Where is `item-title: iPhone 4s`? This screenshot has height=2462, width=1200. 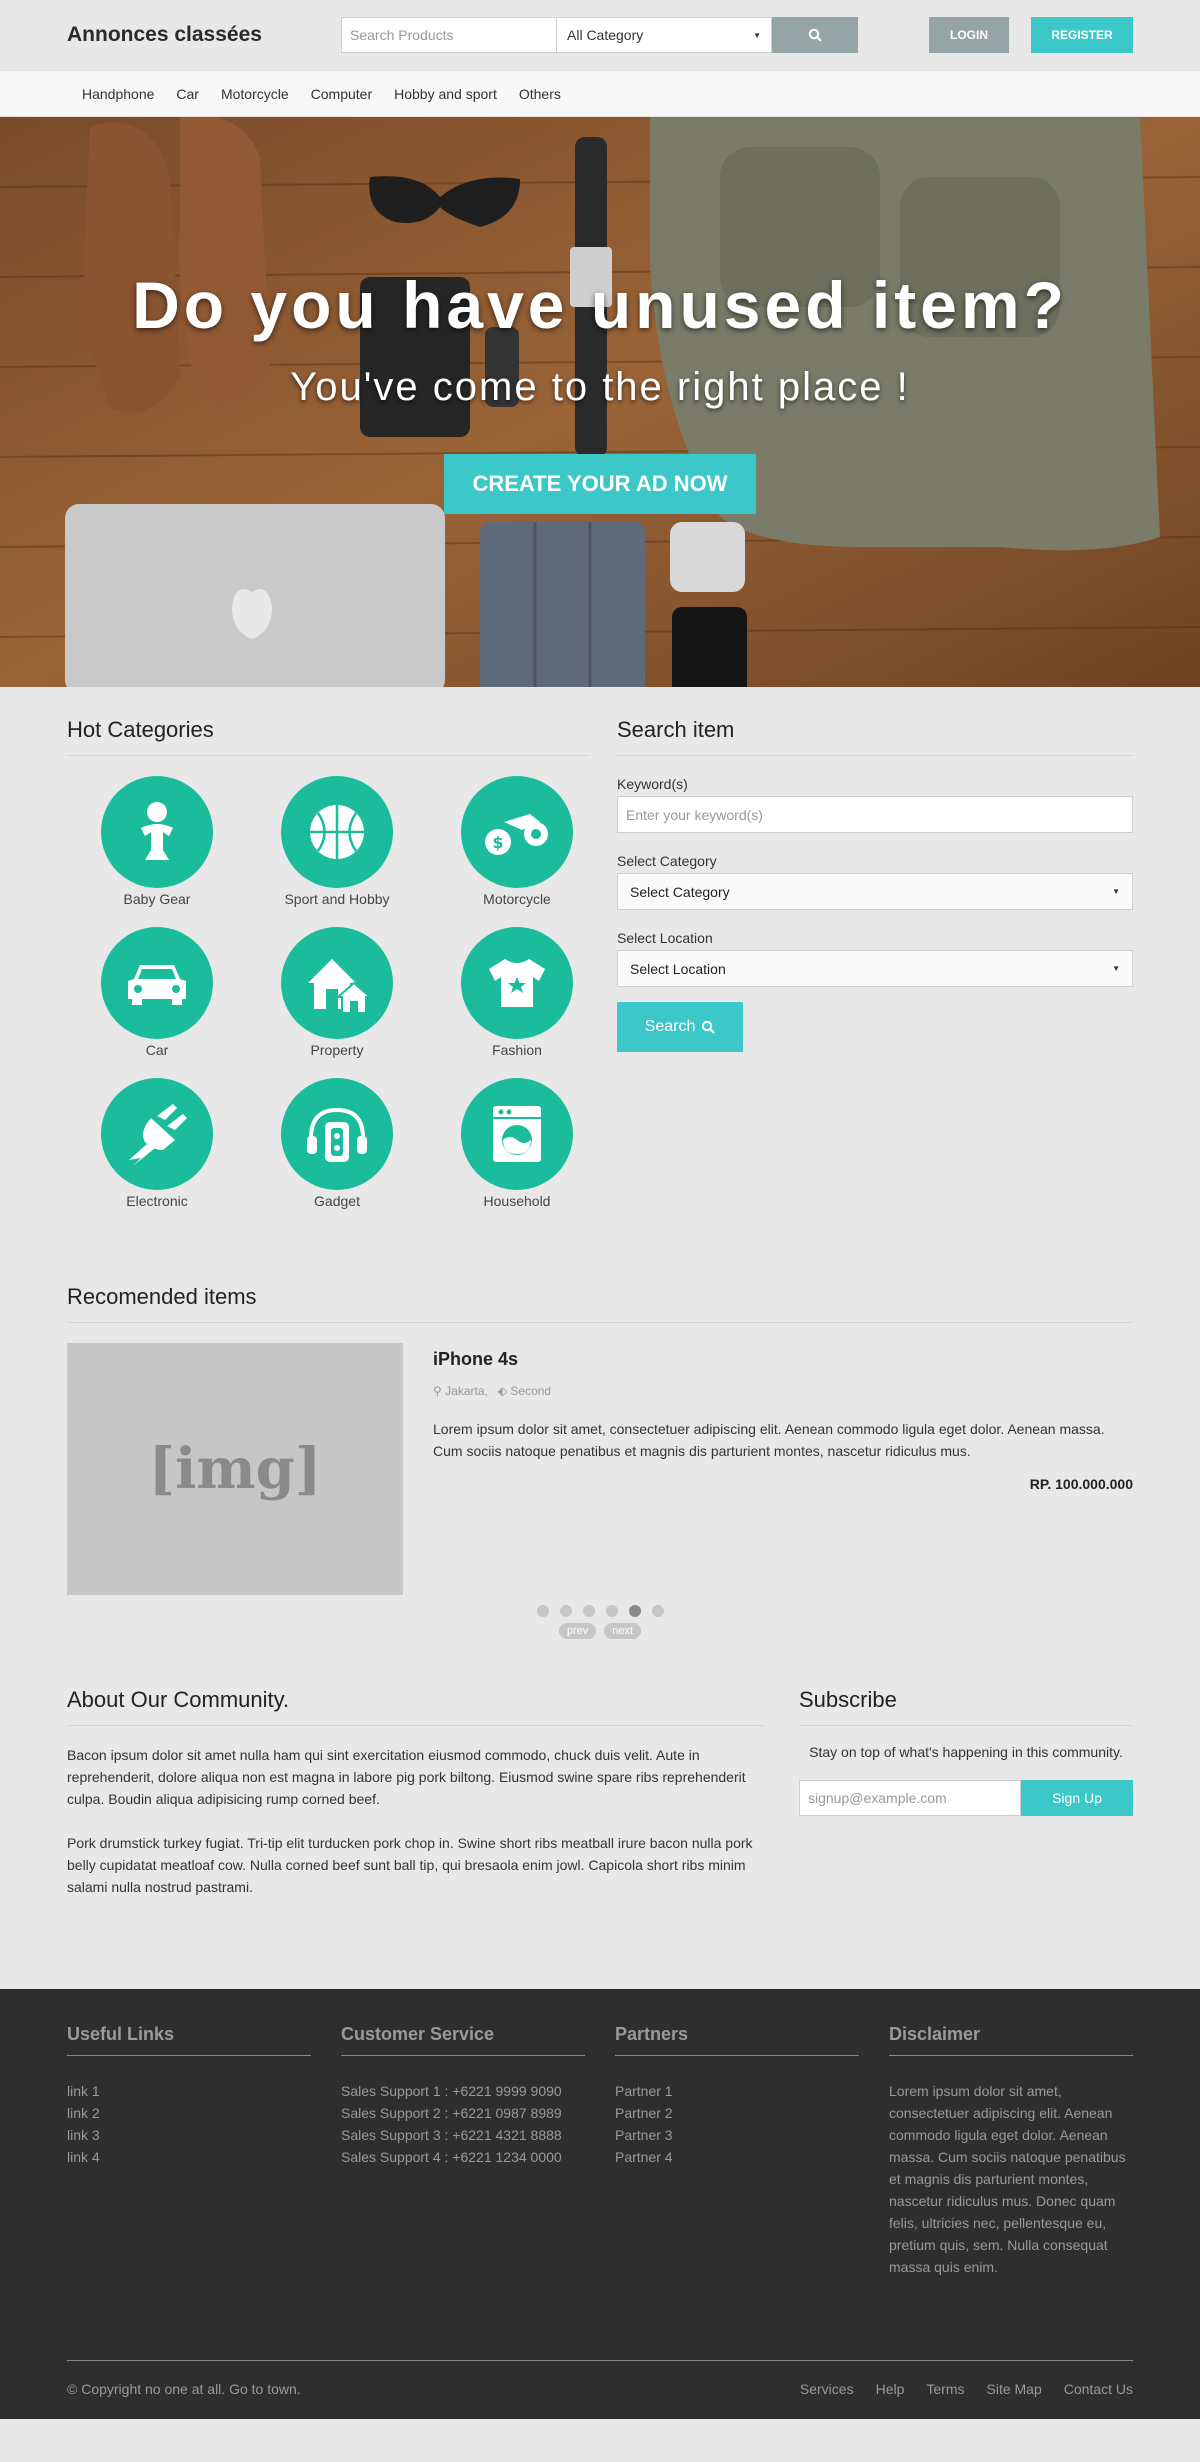
item-title: iPhone 4s is located at coordinates (783, 1359).